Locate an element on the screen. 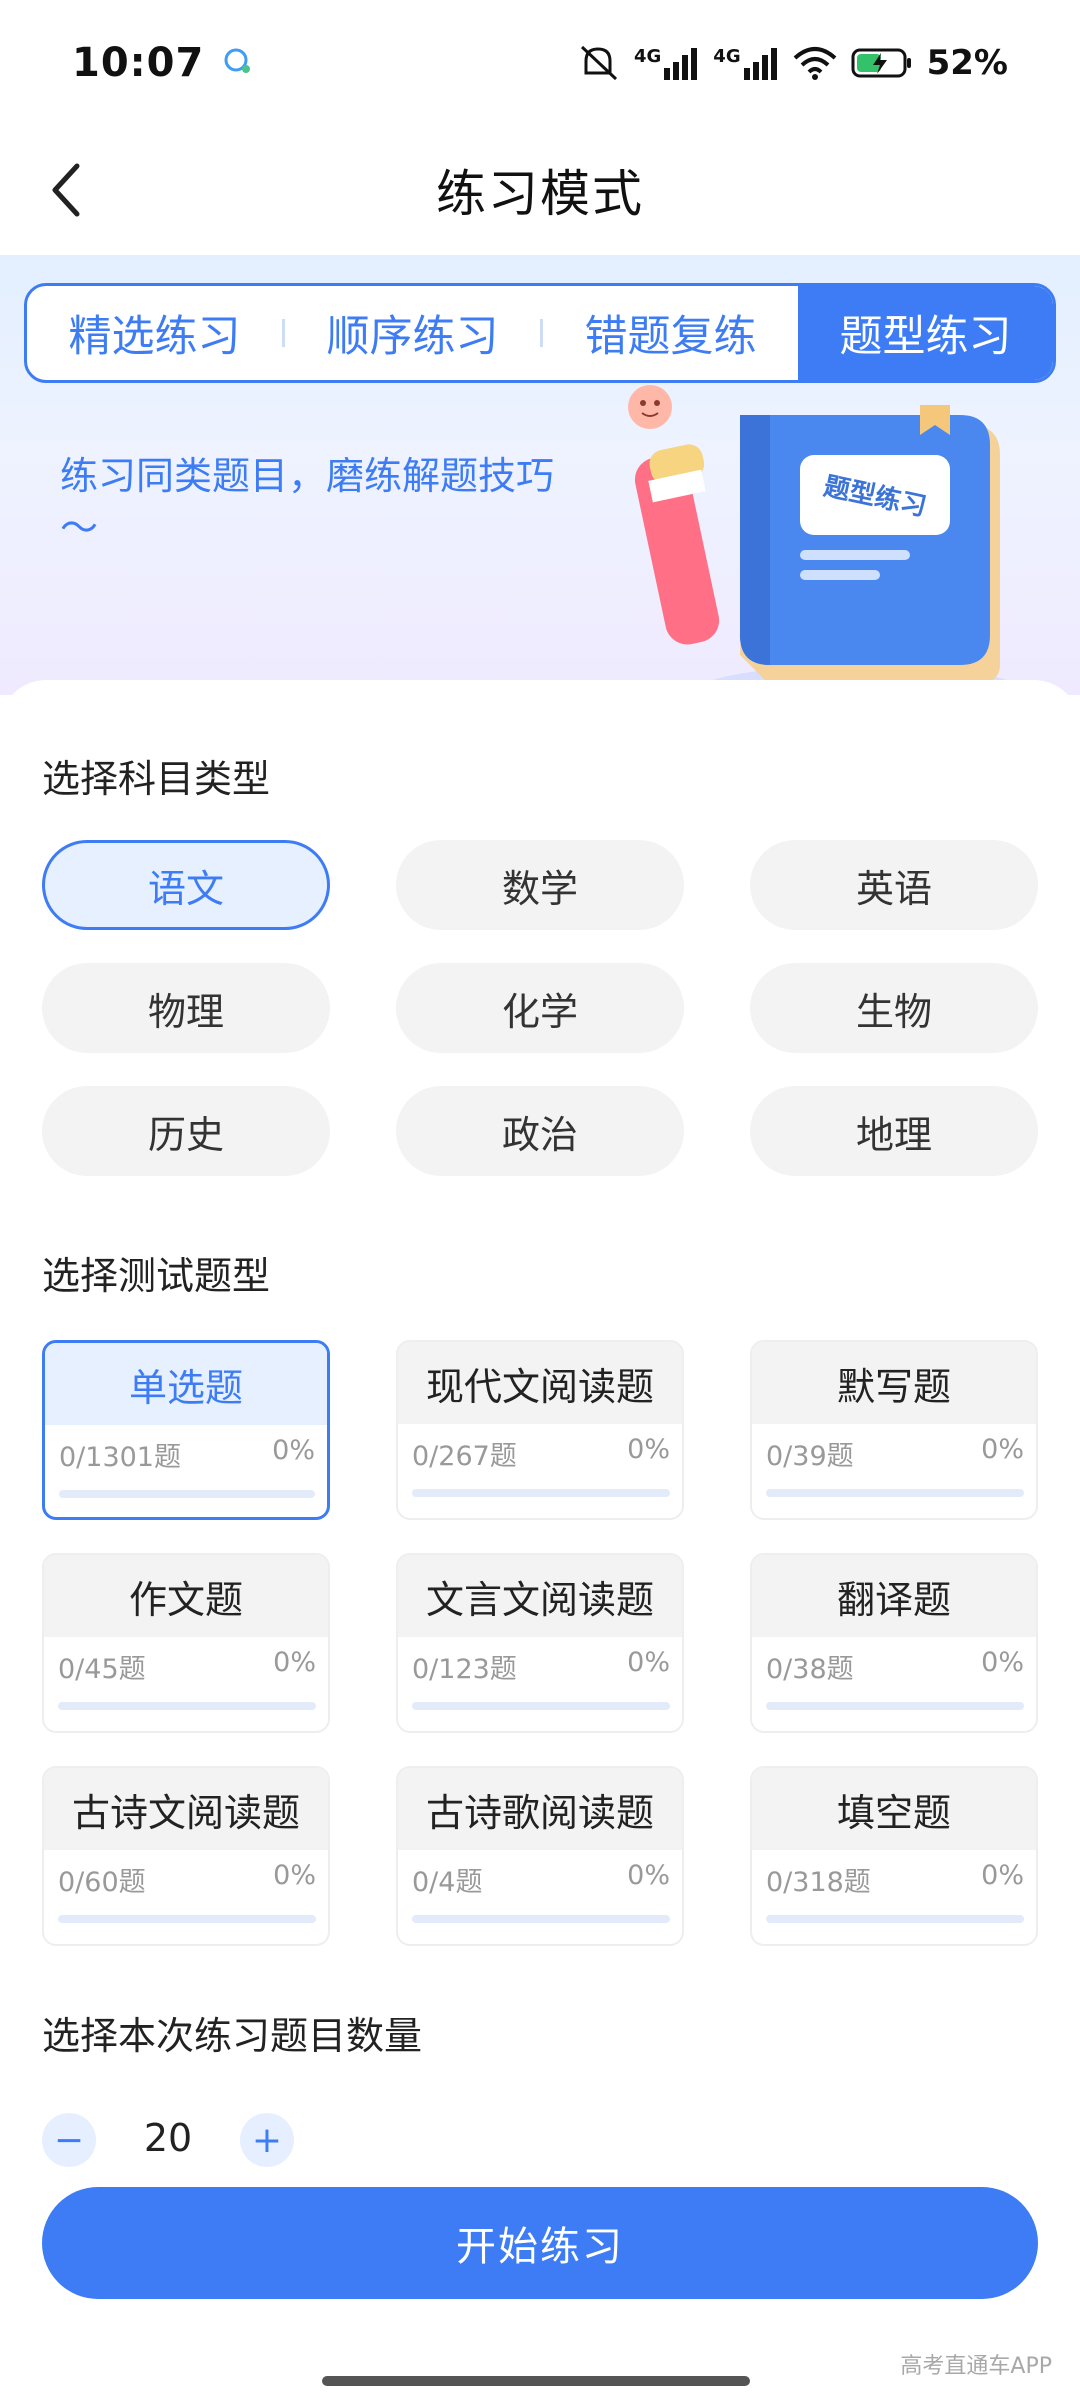 This screenshot has height=2400, width=1080. question-count: 0/45题 is located at coordinates (102, 1669).